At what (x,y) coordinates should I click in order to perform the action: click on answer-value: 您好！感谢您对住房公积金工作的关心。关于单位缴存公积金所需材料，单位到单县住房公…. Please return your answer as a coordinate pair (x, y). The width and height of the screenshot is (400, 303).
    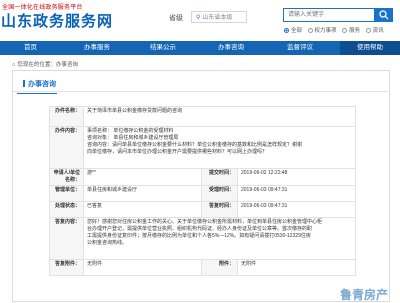
    Looking at the image, I should click on (219, 238).